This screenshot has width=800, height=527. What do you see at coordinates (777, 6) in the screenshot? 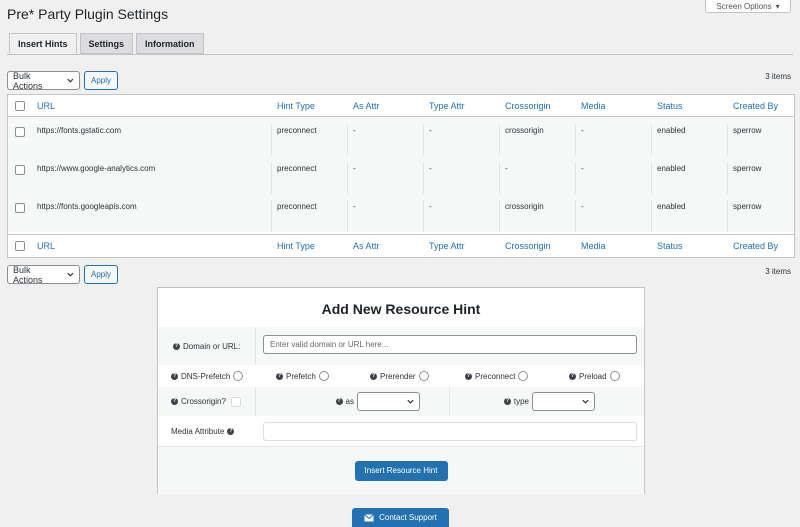
I see `triangle-down-icon: ▾` at bounding box center [777, 6].